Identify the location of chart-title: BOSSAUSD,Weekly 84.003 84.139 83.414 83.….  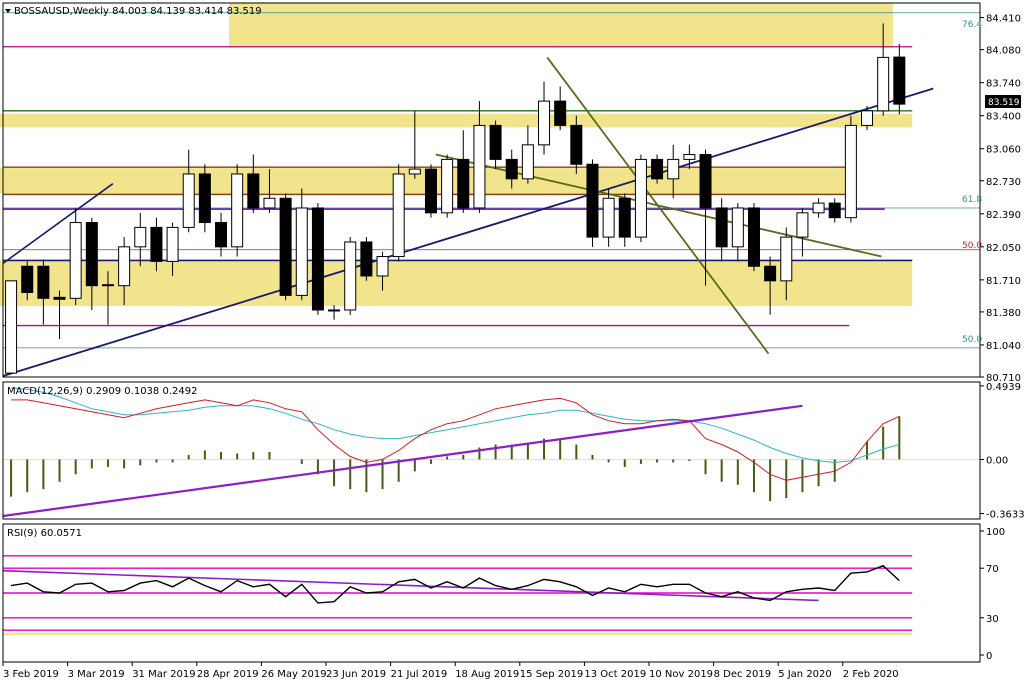
(138, 11).